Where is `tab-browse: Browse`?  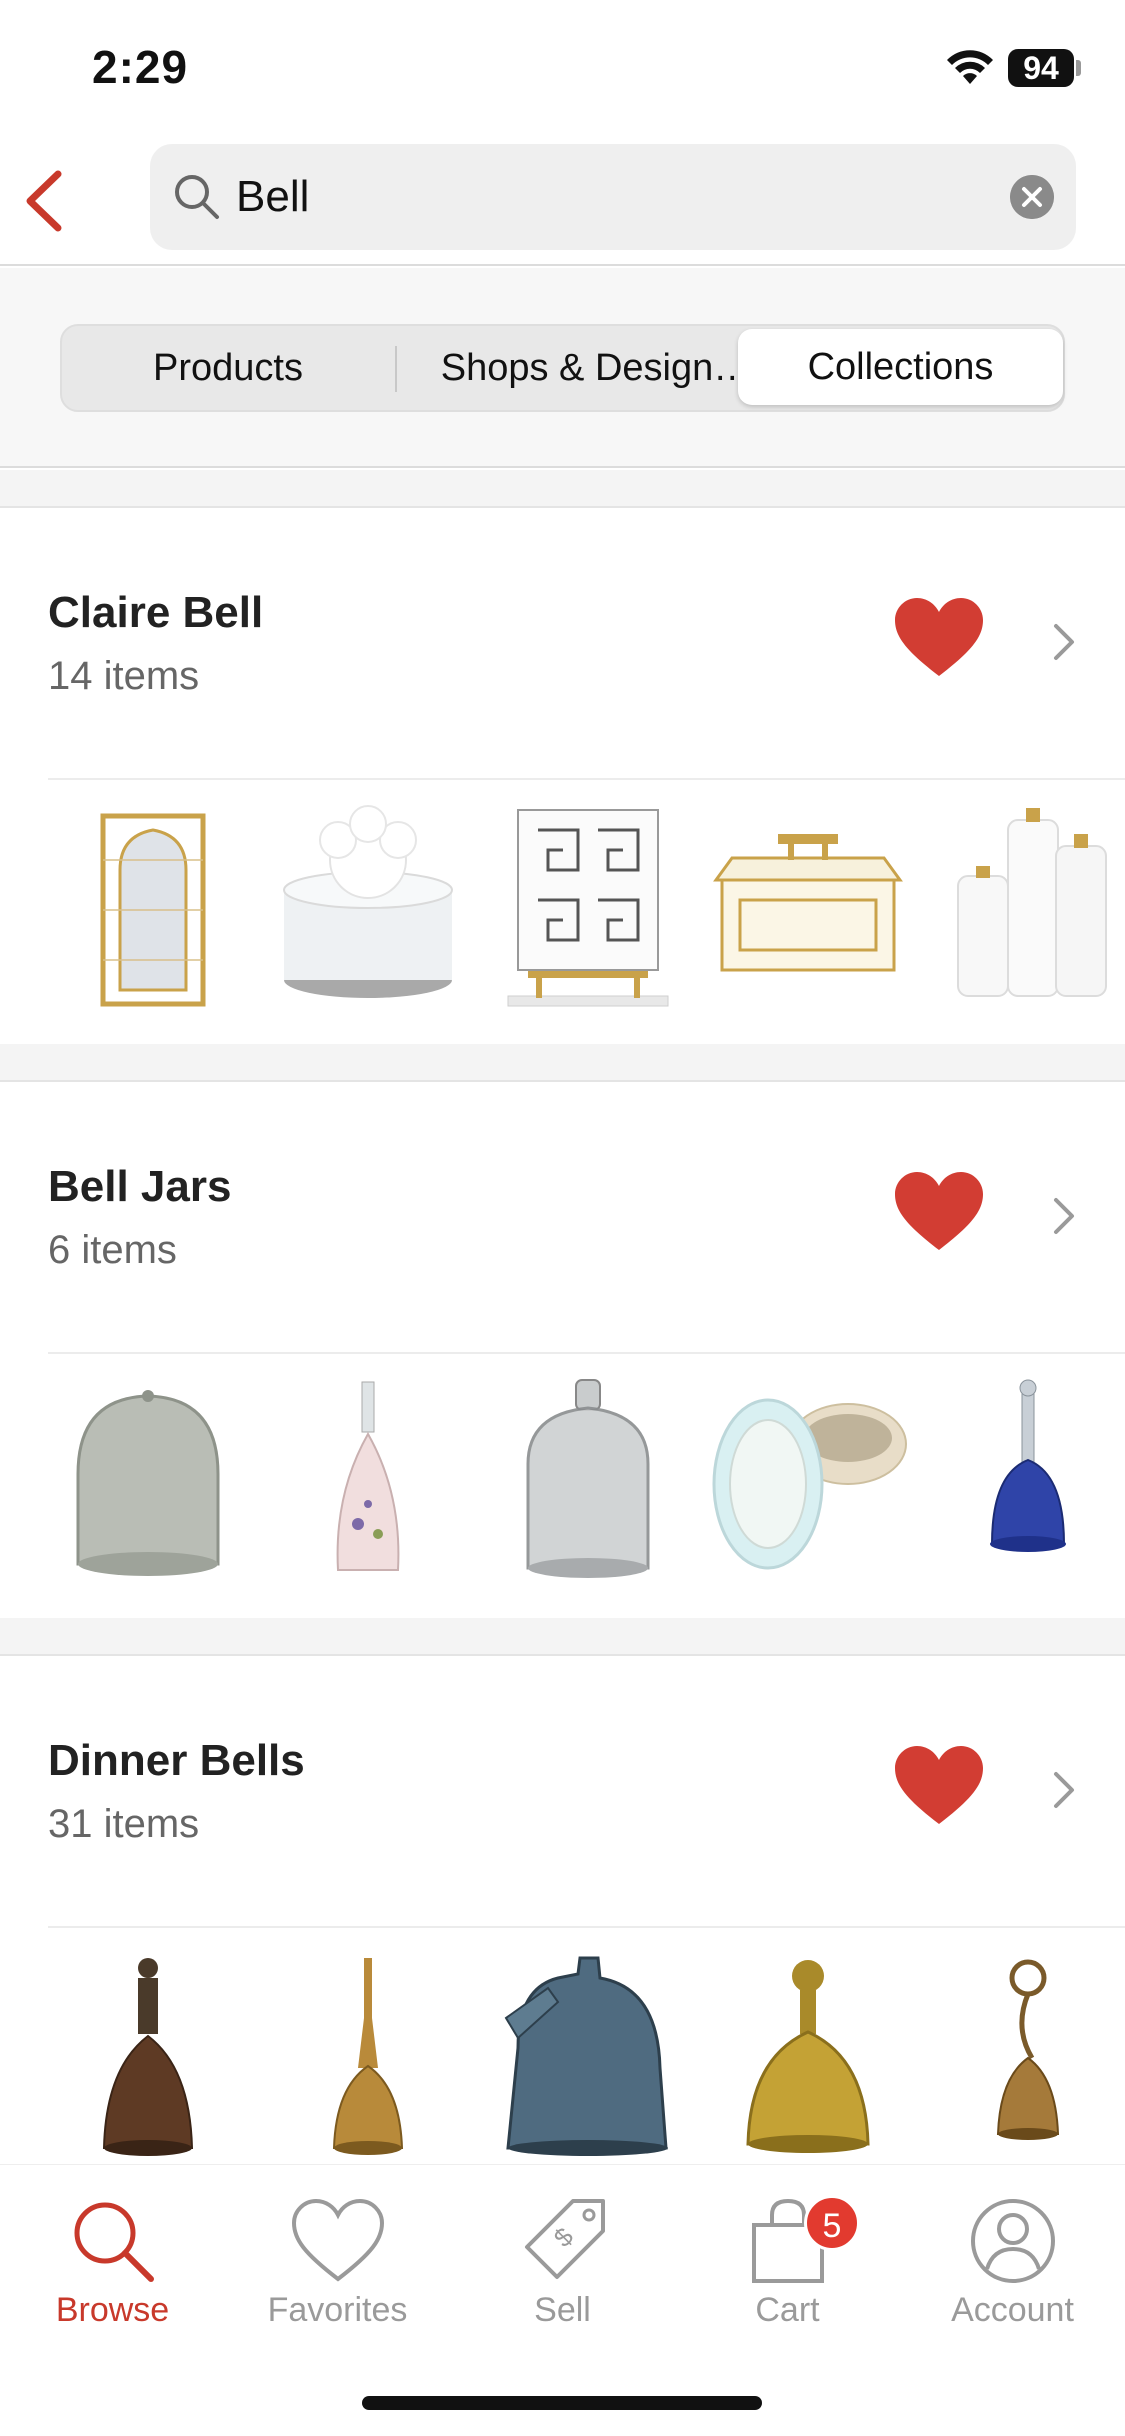
tab-browse: Browse is located at coordinates (112, 2270).